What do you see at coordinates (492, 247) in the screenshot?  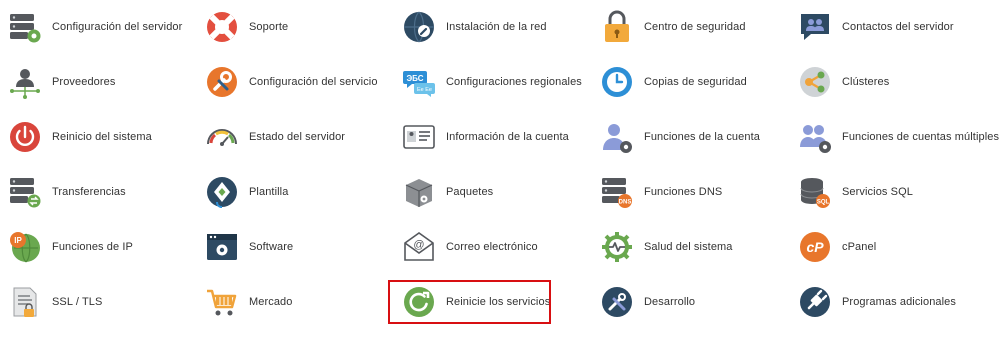 I see `menu-item-label: Correo electrónico` at bounding box center [492, 247].